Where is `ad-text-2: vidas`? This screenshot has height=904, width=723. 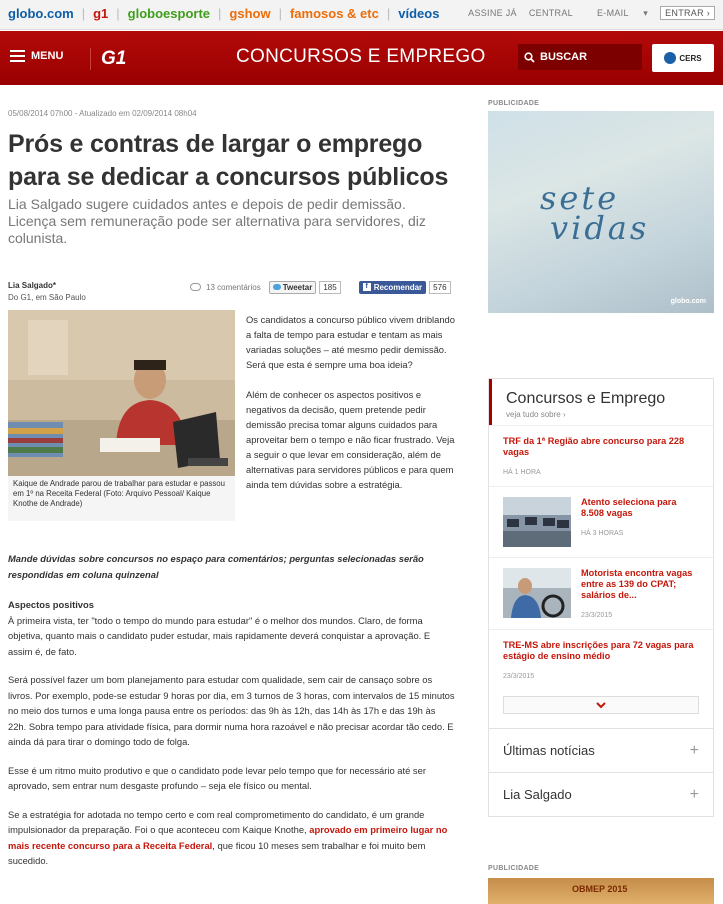
ad-text-2: vidas is located at coordinates (600, 228).